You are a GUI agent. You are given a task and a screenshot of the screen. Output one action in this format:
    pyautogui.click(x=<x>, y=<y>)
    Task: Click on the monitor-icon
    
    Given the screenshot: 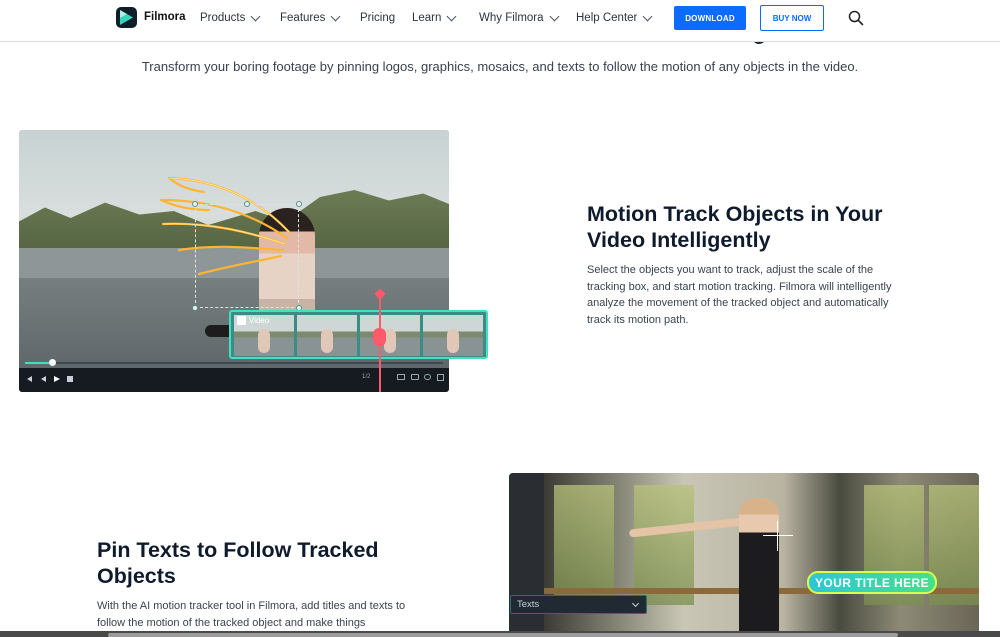 What is the action you would take?
    pyautogui.click(x=401, y=377)
    